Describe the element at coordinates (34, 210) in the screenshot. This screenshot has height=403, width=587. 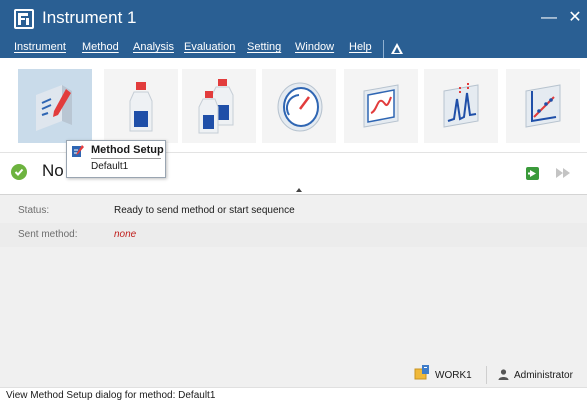
I see `status-label: Status:` at that location.